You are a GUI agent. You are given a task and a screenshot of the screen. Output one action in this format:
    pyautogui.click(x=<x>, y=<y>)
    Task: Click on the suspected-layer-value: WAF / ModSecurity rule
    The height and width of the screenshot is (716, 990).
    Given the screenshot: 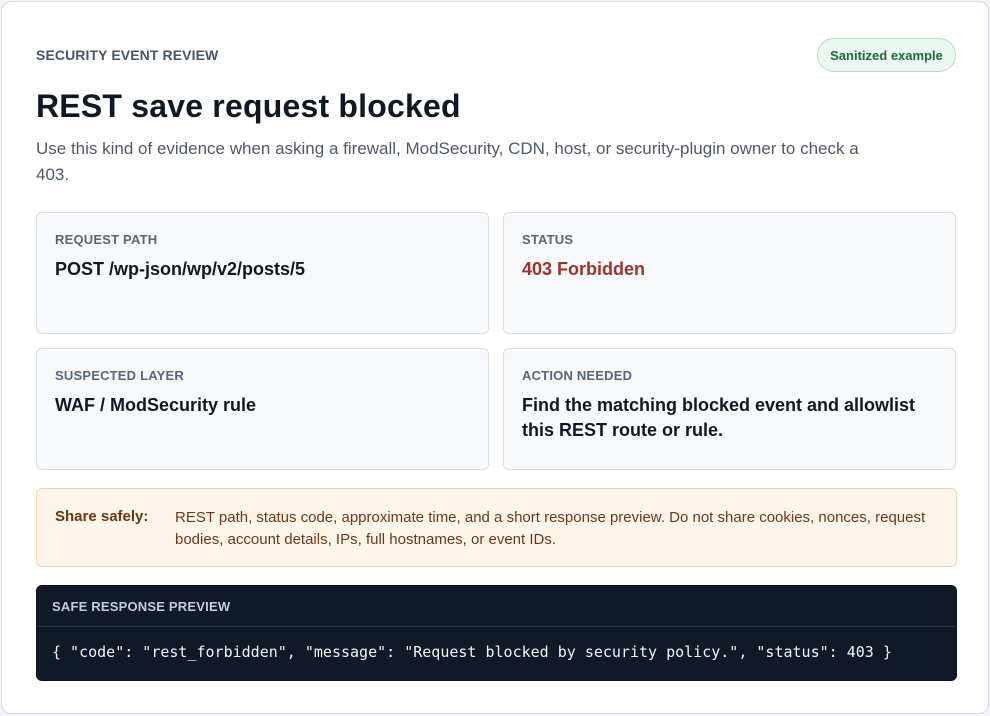 What is the action you would take?
    pyautogui.click(x=156, y=405)
    